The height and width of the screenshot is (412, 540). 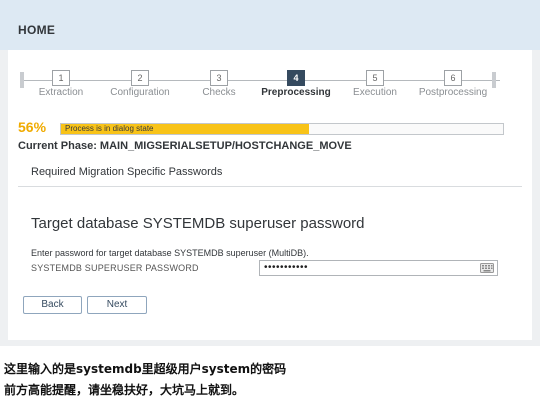 What do you see at coordinates (115, 268) in the screenshot?
I see `password-field-label: SYSTEMDB SUPERUSER PASSWORD` at bounding box center [115, 268].